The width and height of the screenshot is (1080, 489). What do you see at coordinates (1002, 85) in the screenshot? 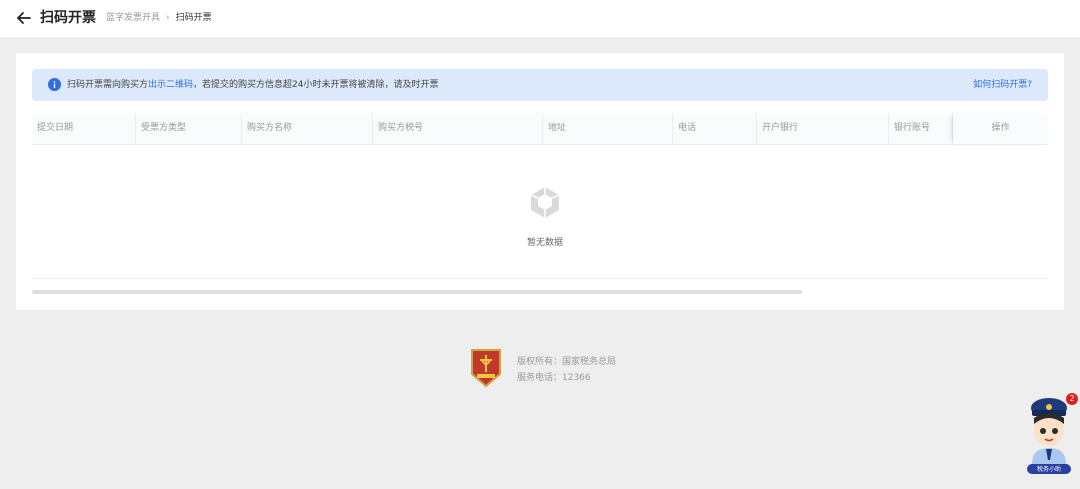
I see `help-link: 如何扫码开票?` at bounding box center [1002, 85].